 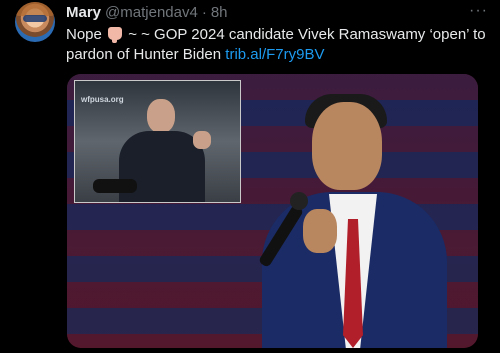 What do you see at coordinates (320, 231) in the screenshot?
I see `speaker-hand` at bounding box center [320, 231].